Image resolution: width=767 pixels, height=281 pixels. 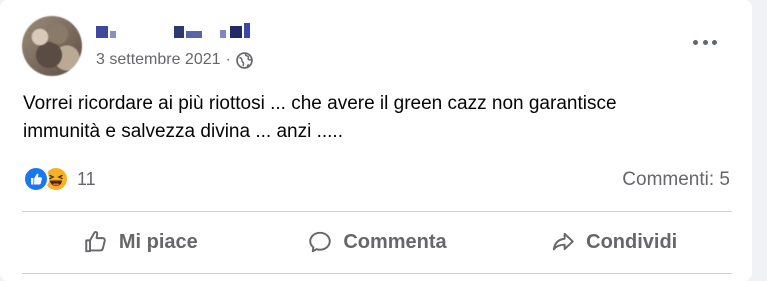 What do you see at coordinates (176, 31) in the screenshot?
I see `author-name-redacted` at bounding box center [176, 31].